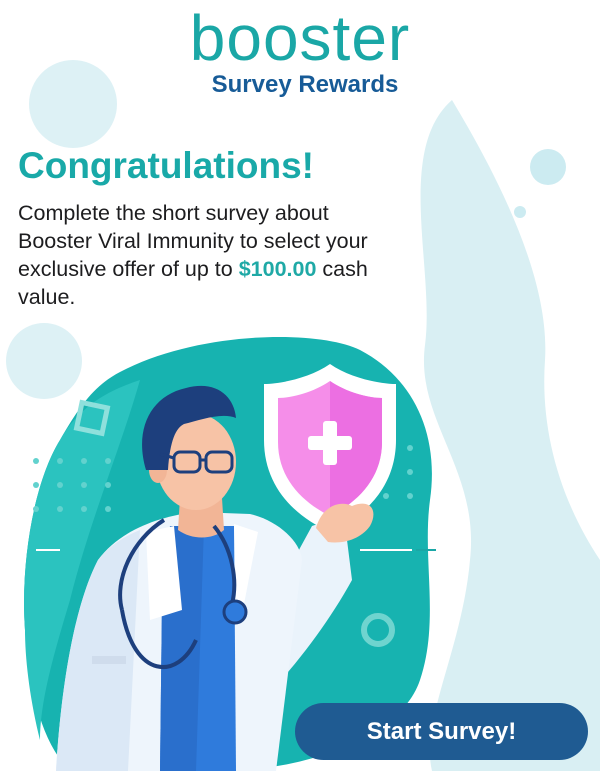 The height and width of the screenshot is (771, 600). I want to click on shield-plus-icon, so click(330, 448).